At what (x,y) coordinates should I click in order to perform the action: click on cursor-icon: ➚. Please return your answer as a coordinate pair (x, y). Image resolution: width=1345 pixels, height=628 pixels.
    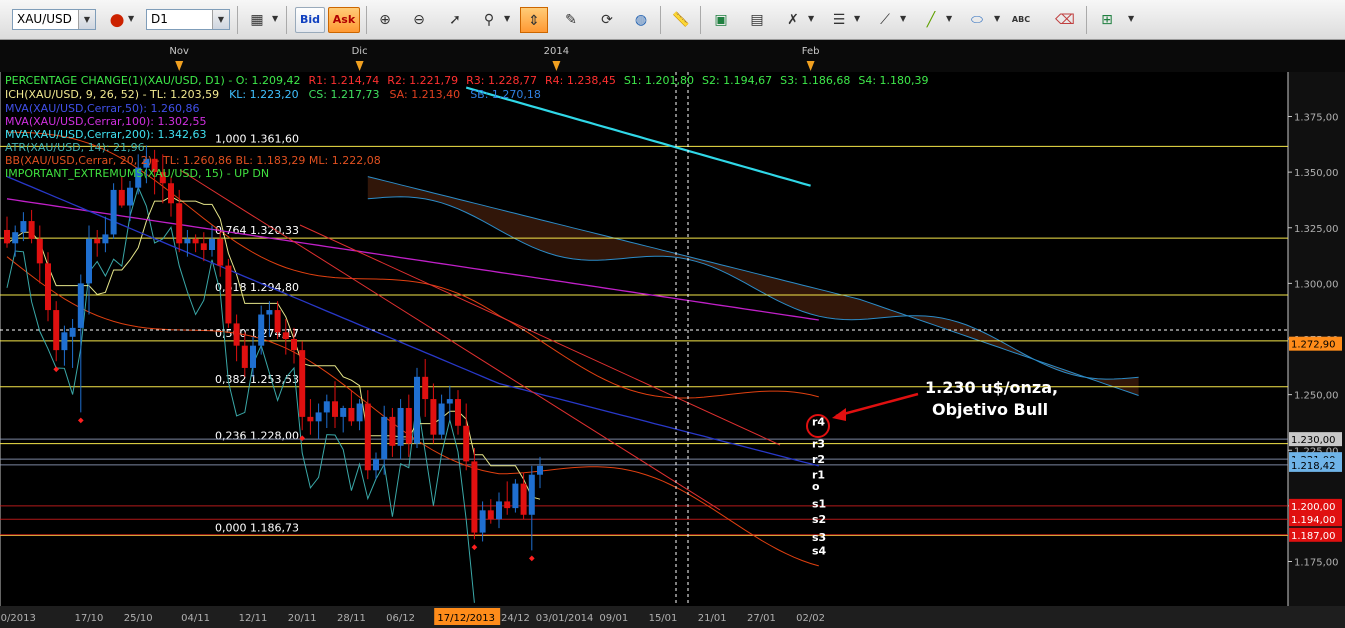
    Looking at the image, I should click on (455, 20).